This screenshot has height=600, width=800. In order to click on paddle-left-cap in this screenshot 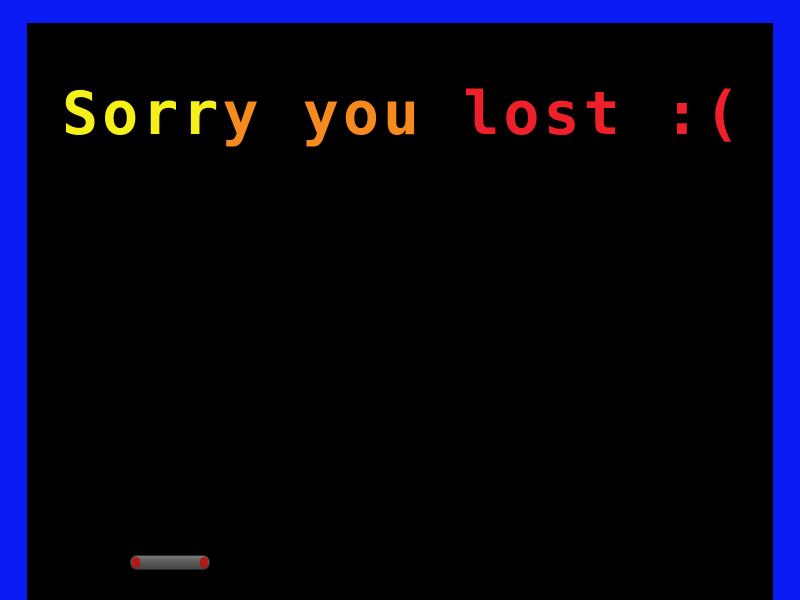, I will do `click(136, 562)`.